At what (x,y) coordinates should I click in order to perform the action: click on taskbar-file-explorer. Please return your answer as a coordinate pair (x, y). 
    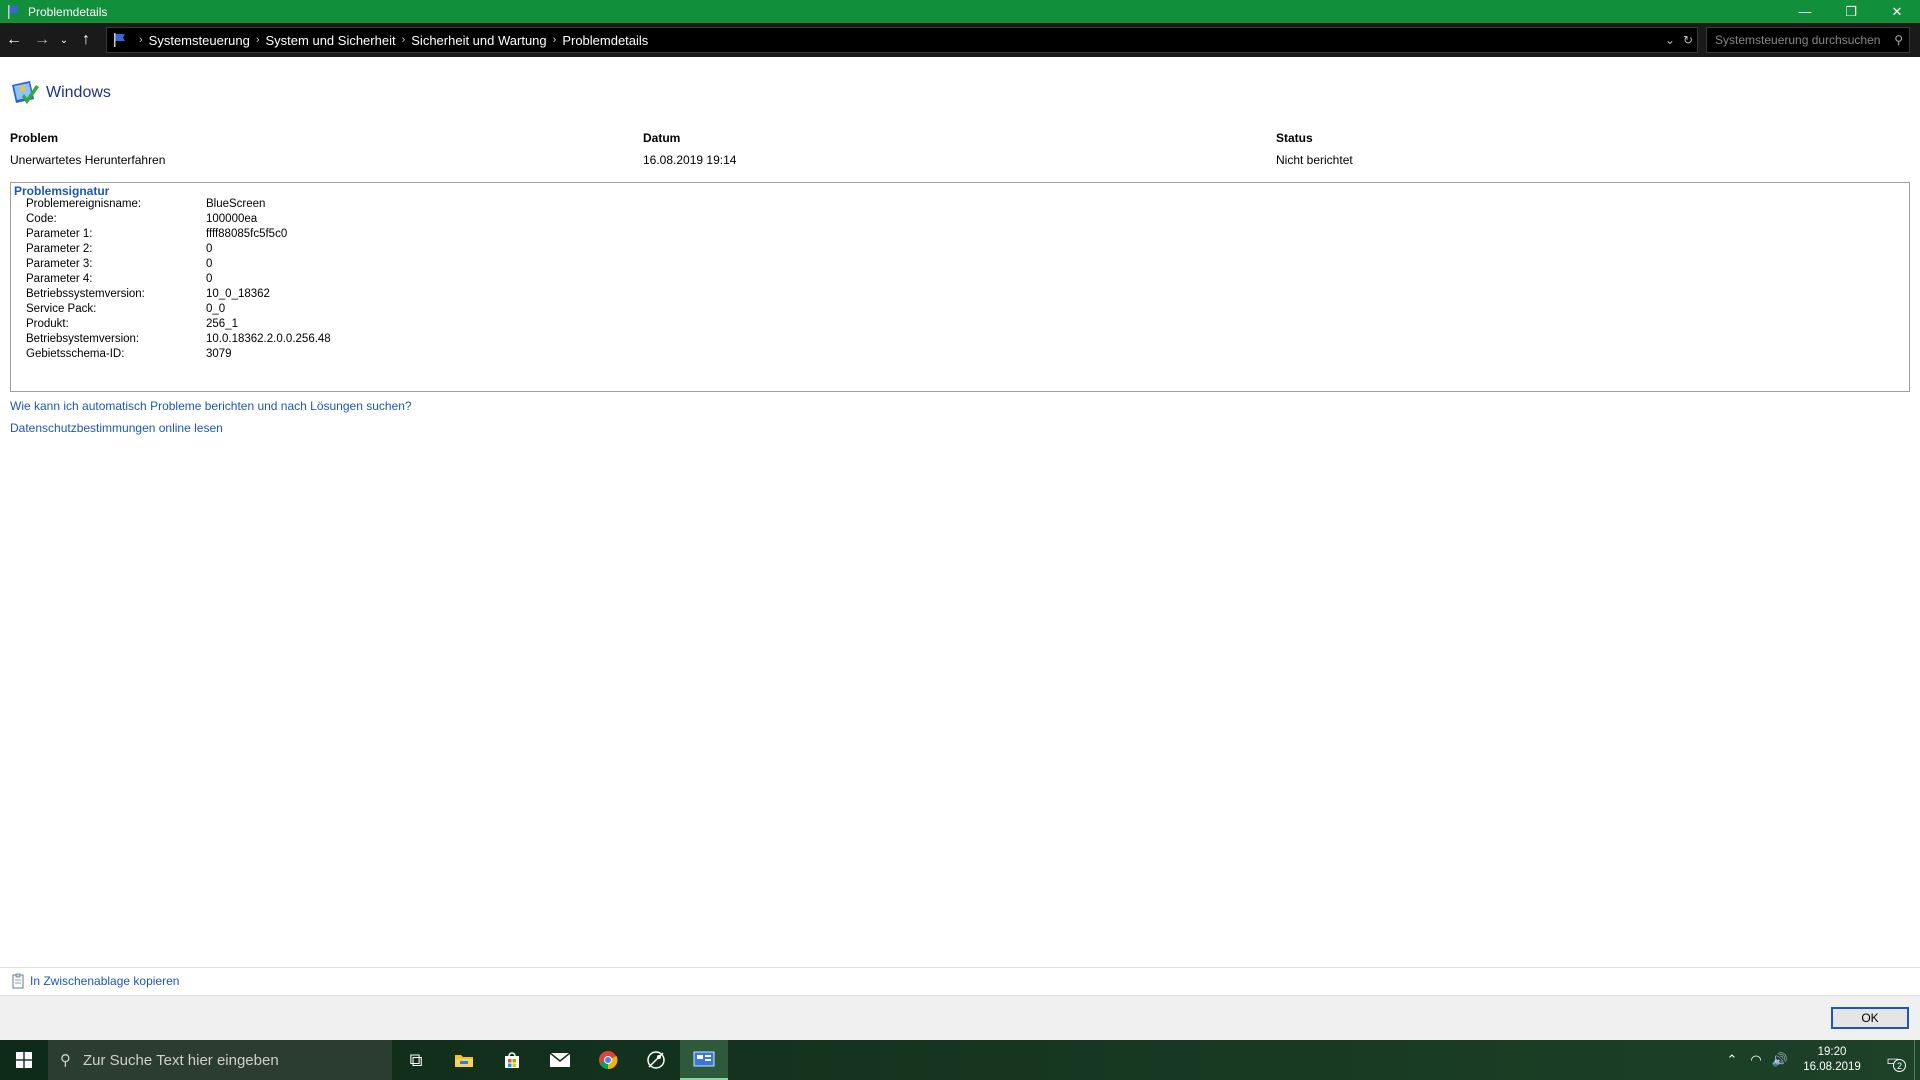
    Looking at the image, I should click on (464, 1060).